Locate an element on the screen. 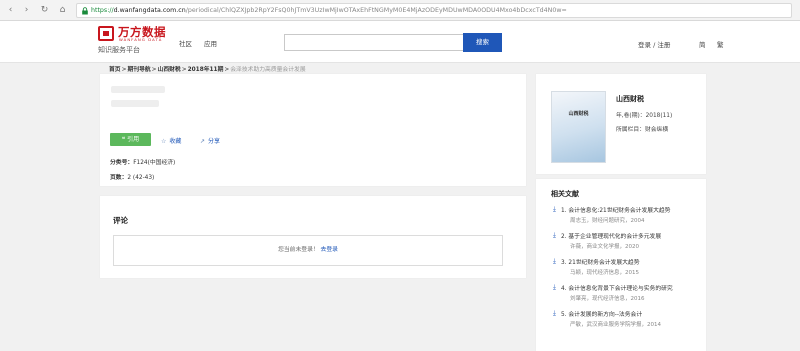 The image size is (800, 351). share-icon: ↗ is located at coordinates (203, 141).